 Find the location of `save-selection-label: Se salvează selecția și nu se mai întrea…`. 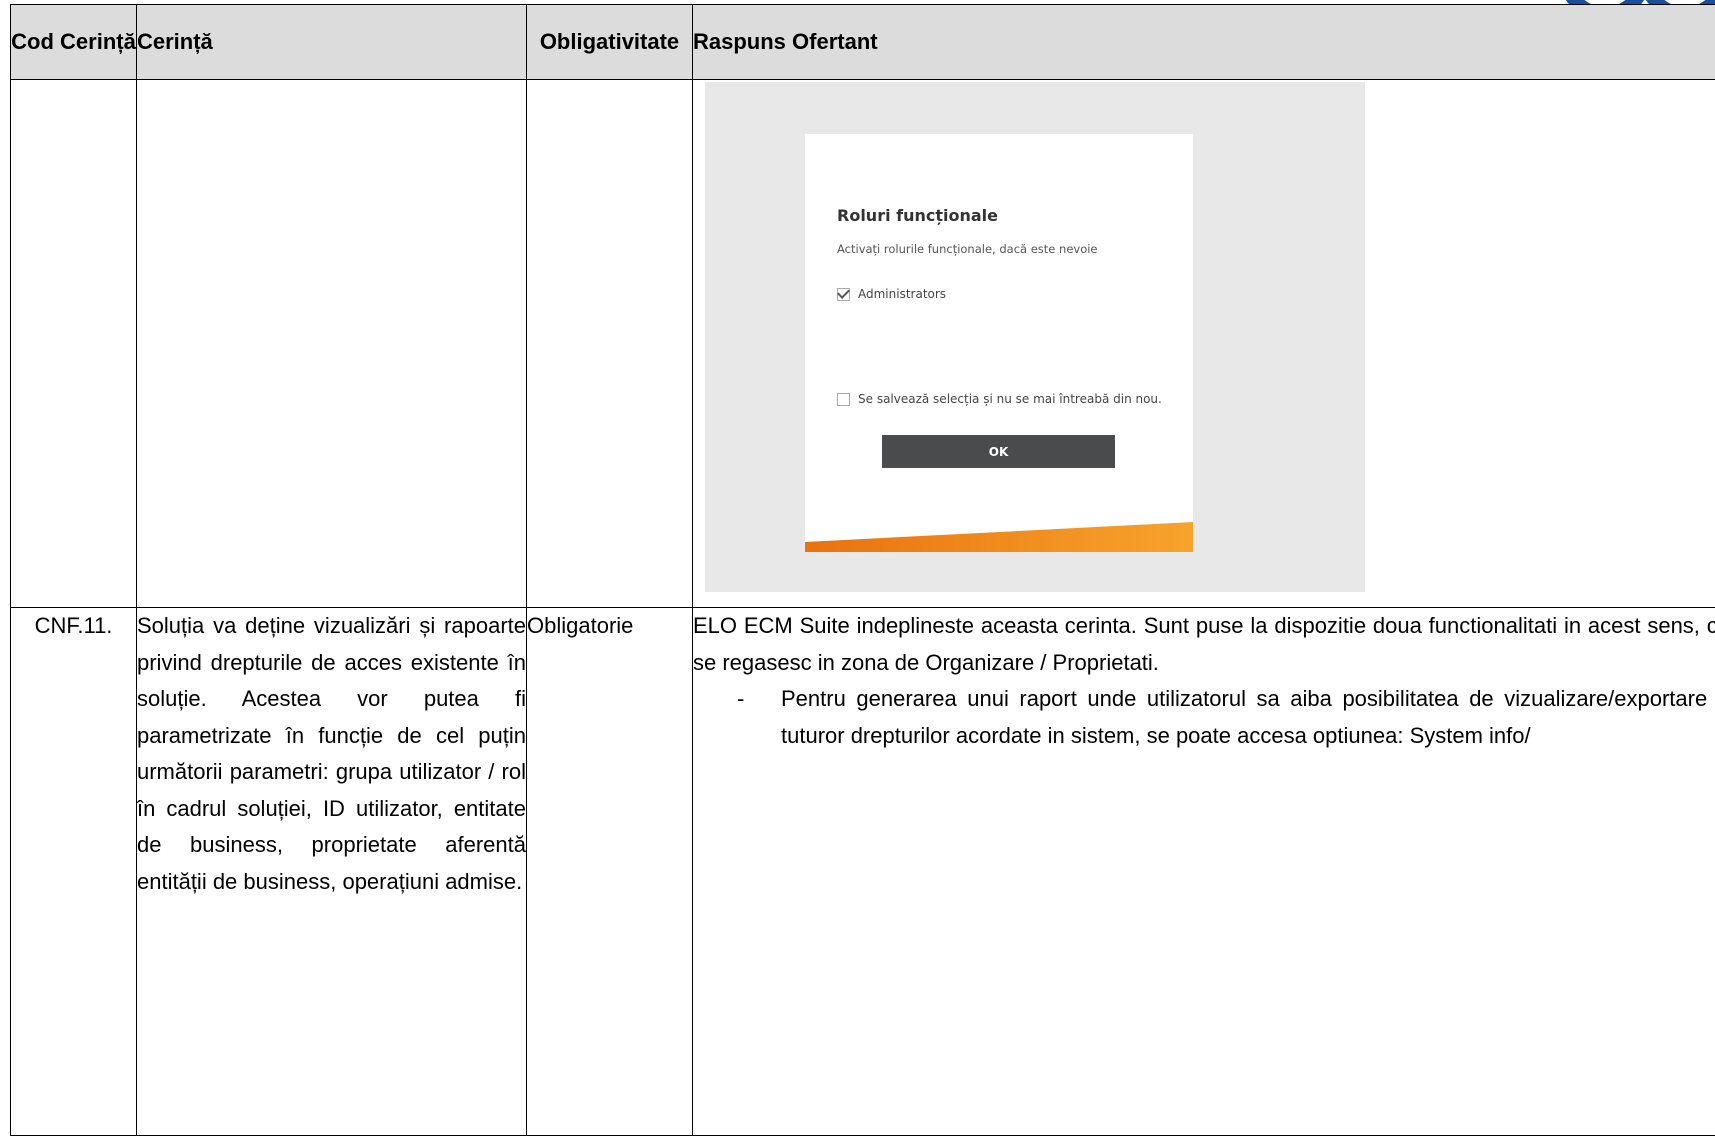

save-selection-label: Se salvează selecția și nu se mai întrea… is located at coordinates (1010, 399).